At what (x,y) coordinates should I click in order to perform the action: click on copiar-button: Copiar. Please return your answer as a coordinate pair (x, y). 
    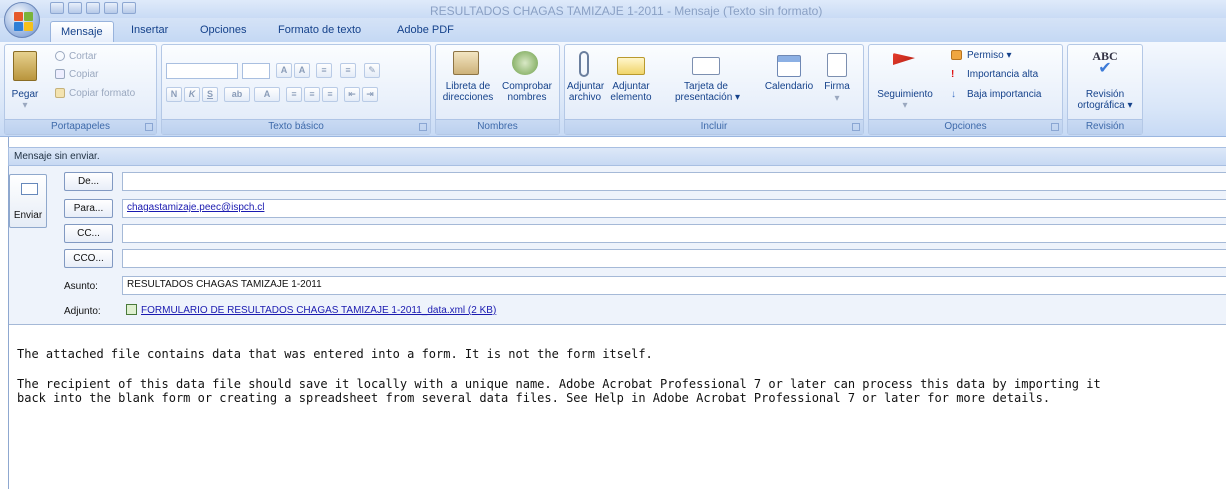
    Looking at the image, I should click on (83, 74).